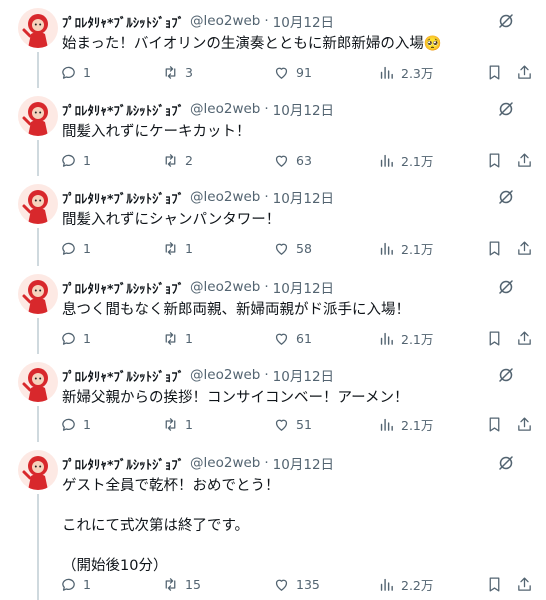 Image resolution: width=546 pixels, height=600 pixels. I want to click on retweet-button: 3, so click(177, 72).